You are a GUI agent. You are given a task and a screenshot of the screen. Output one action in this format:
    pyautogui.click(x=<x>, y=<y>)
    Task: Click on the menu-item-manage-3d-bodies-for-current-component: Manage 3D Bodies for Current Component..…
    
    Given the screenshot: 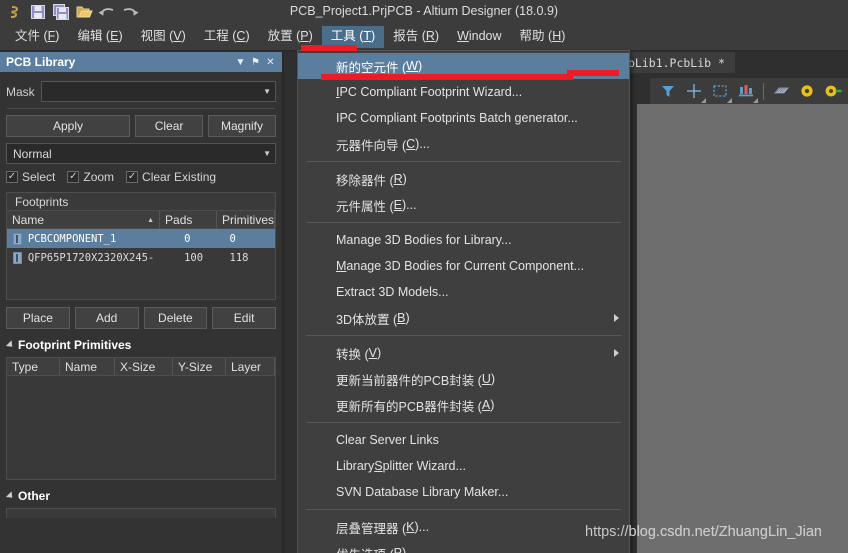 What is the action you would take?
    pyautogui.click(x=463, y=266)
    